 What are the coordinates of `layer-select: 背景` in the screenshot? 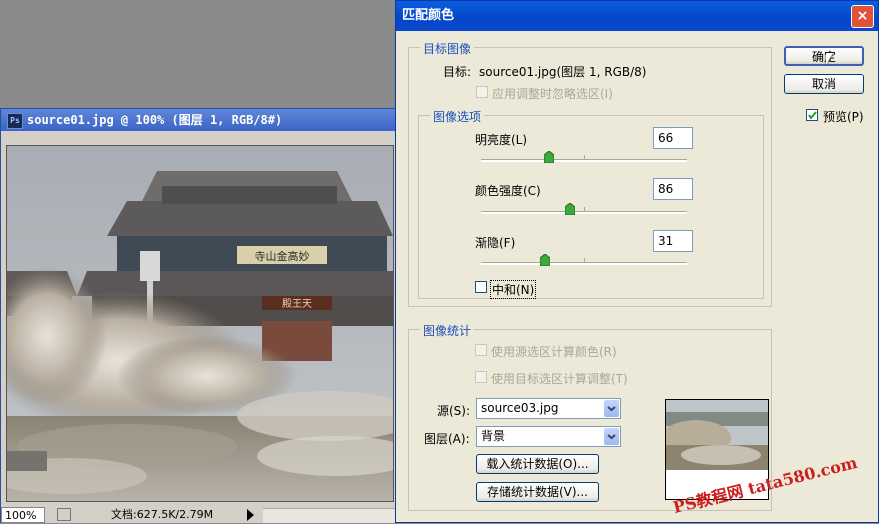 It's located at (548, 436).